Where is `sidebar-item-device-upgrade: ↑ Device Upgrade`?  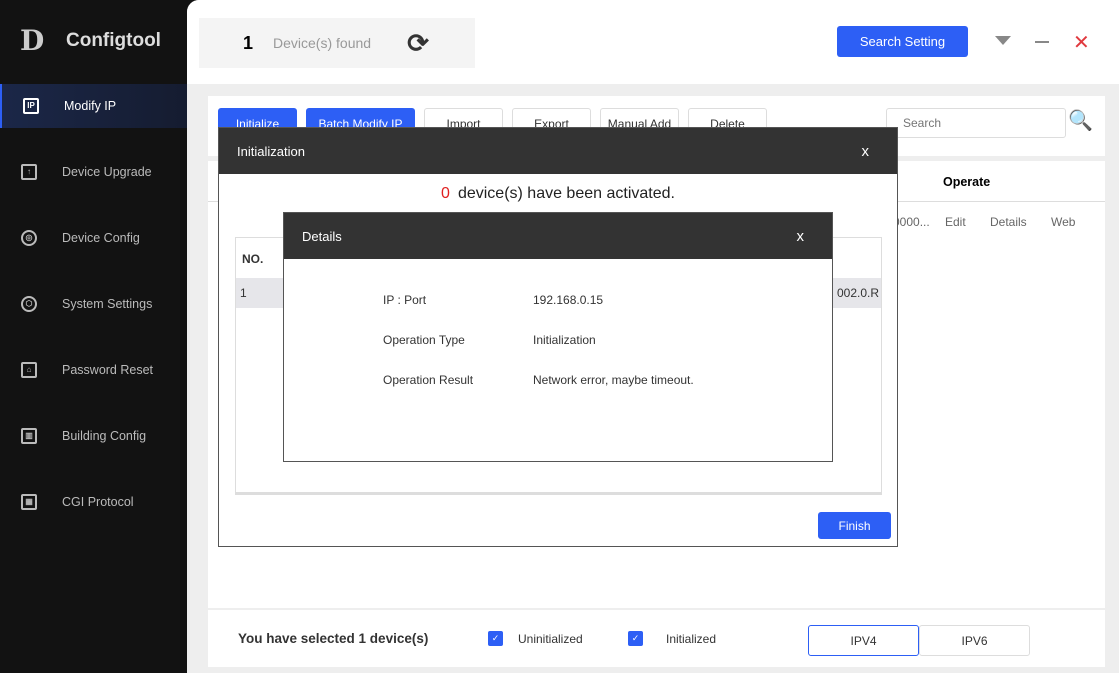 sidebar-item-device-upgrade: ↑ Device Upgrade is located at coordinates (93, 172).